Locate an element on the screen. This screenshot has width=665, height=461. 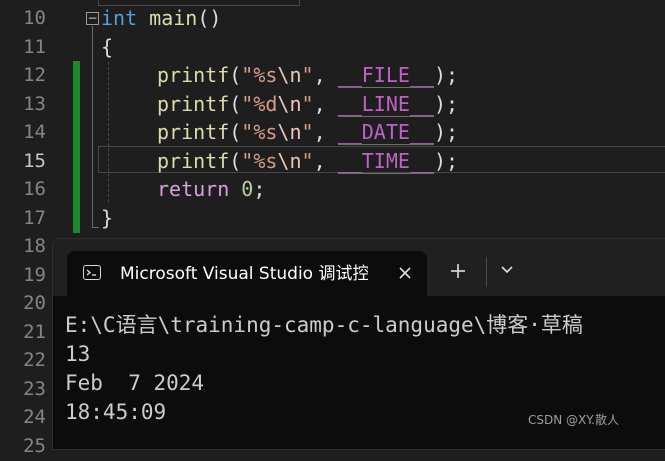
plus-icon is located at coordinates (458, 271).